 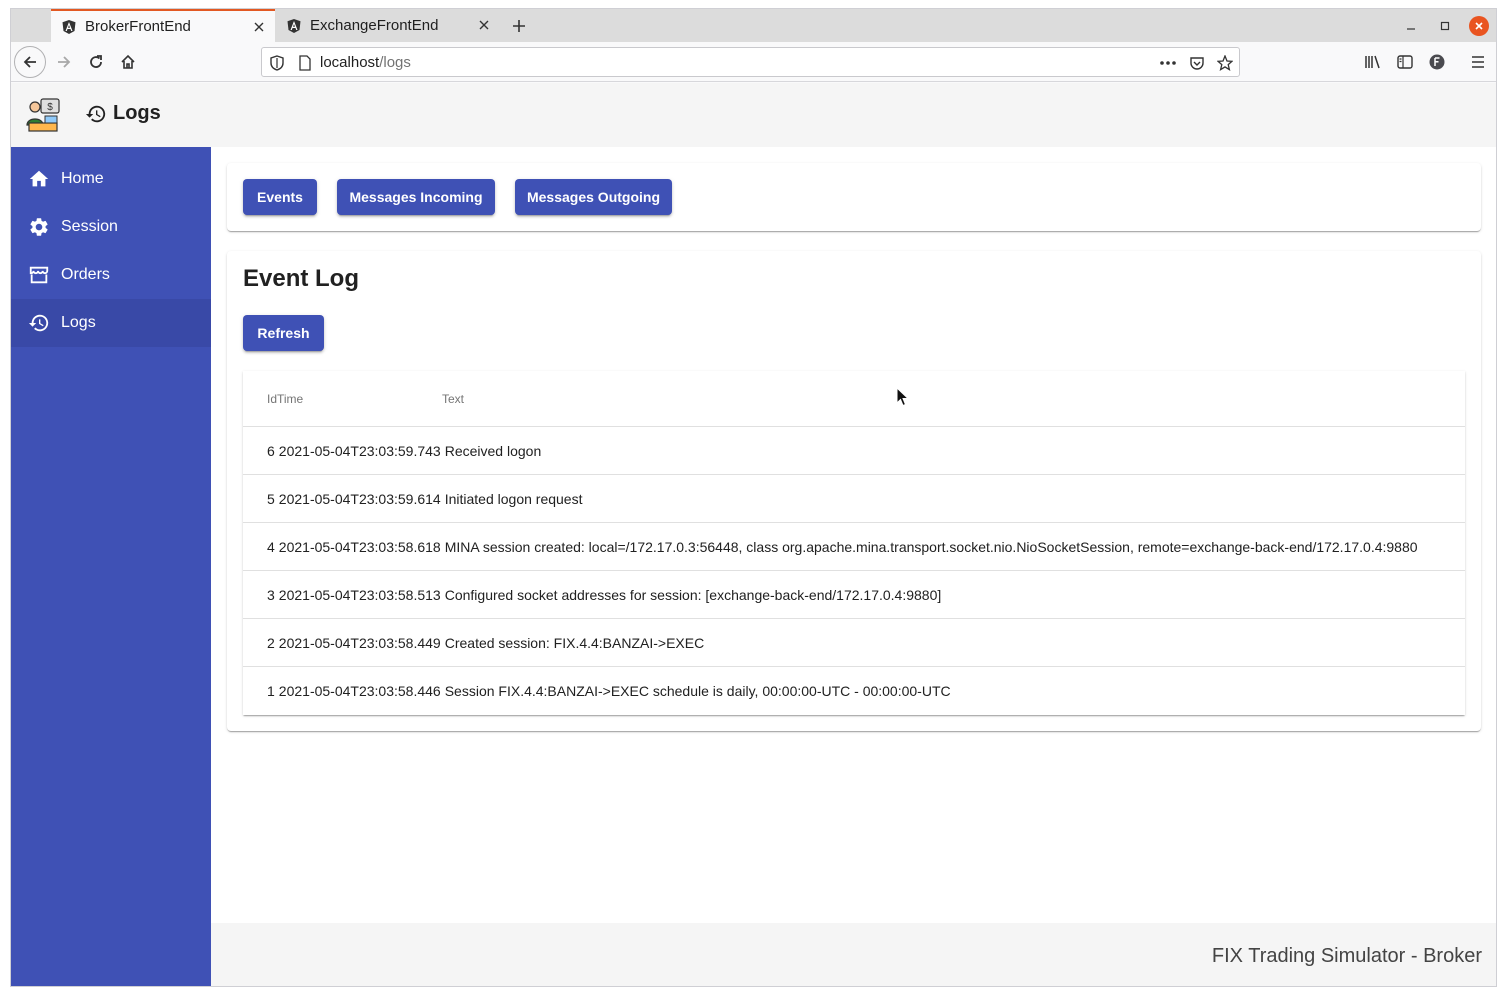 I want to click on app-footer: FIX Trading Simulator - Broker, so click(x=853, y=954).